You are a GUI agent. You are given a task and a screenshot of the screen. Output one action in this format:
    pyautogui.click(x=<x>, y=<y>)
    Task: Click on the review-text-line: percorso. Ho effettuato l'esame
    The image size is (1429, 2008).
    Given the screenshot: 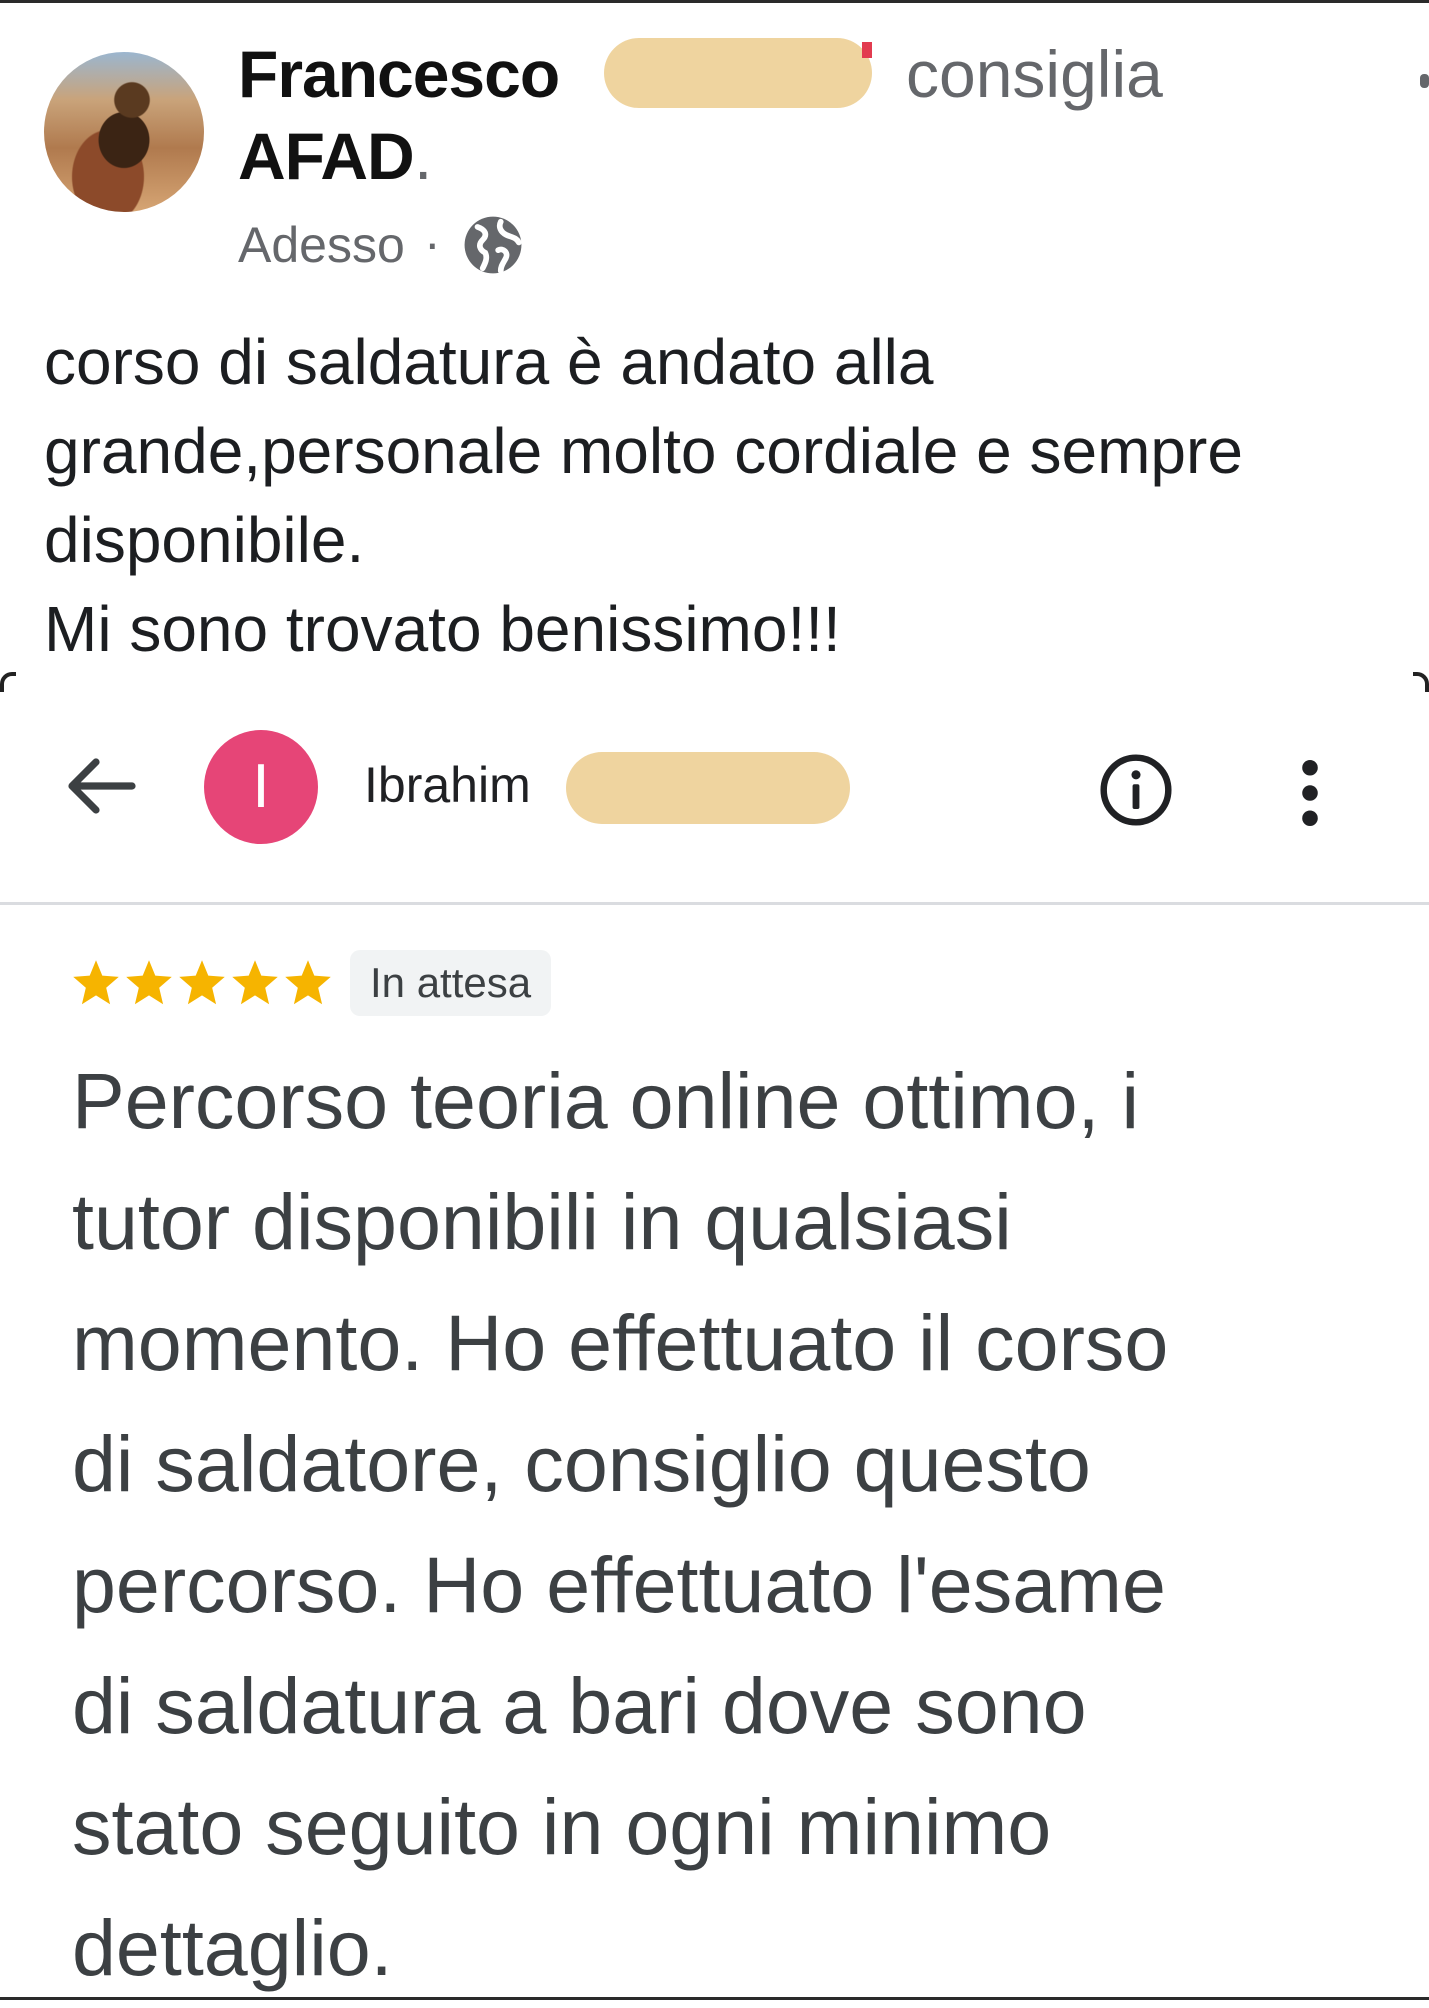 What is the action you would take?
    pyautogui.click(x=619, y=1584)
    